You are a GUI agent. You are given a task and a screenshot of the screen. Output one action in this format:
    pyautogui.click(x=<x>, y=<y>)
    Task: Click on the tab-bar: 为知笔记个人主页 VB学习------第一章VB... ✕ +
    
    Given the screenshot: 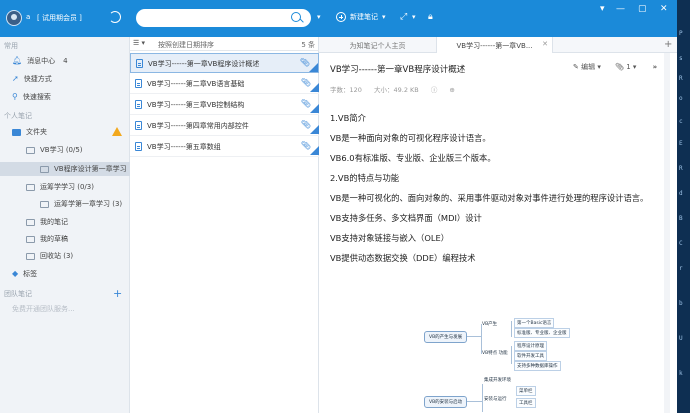 What is the action you would take?
    pyautogui.click(x=498, y=45)
    